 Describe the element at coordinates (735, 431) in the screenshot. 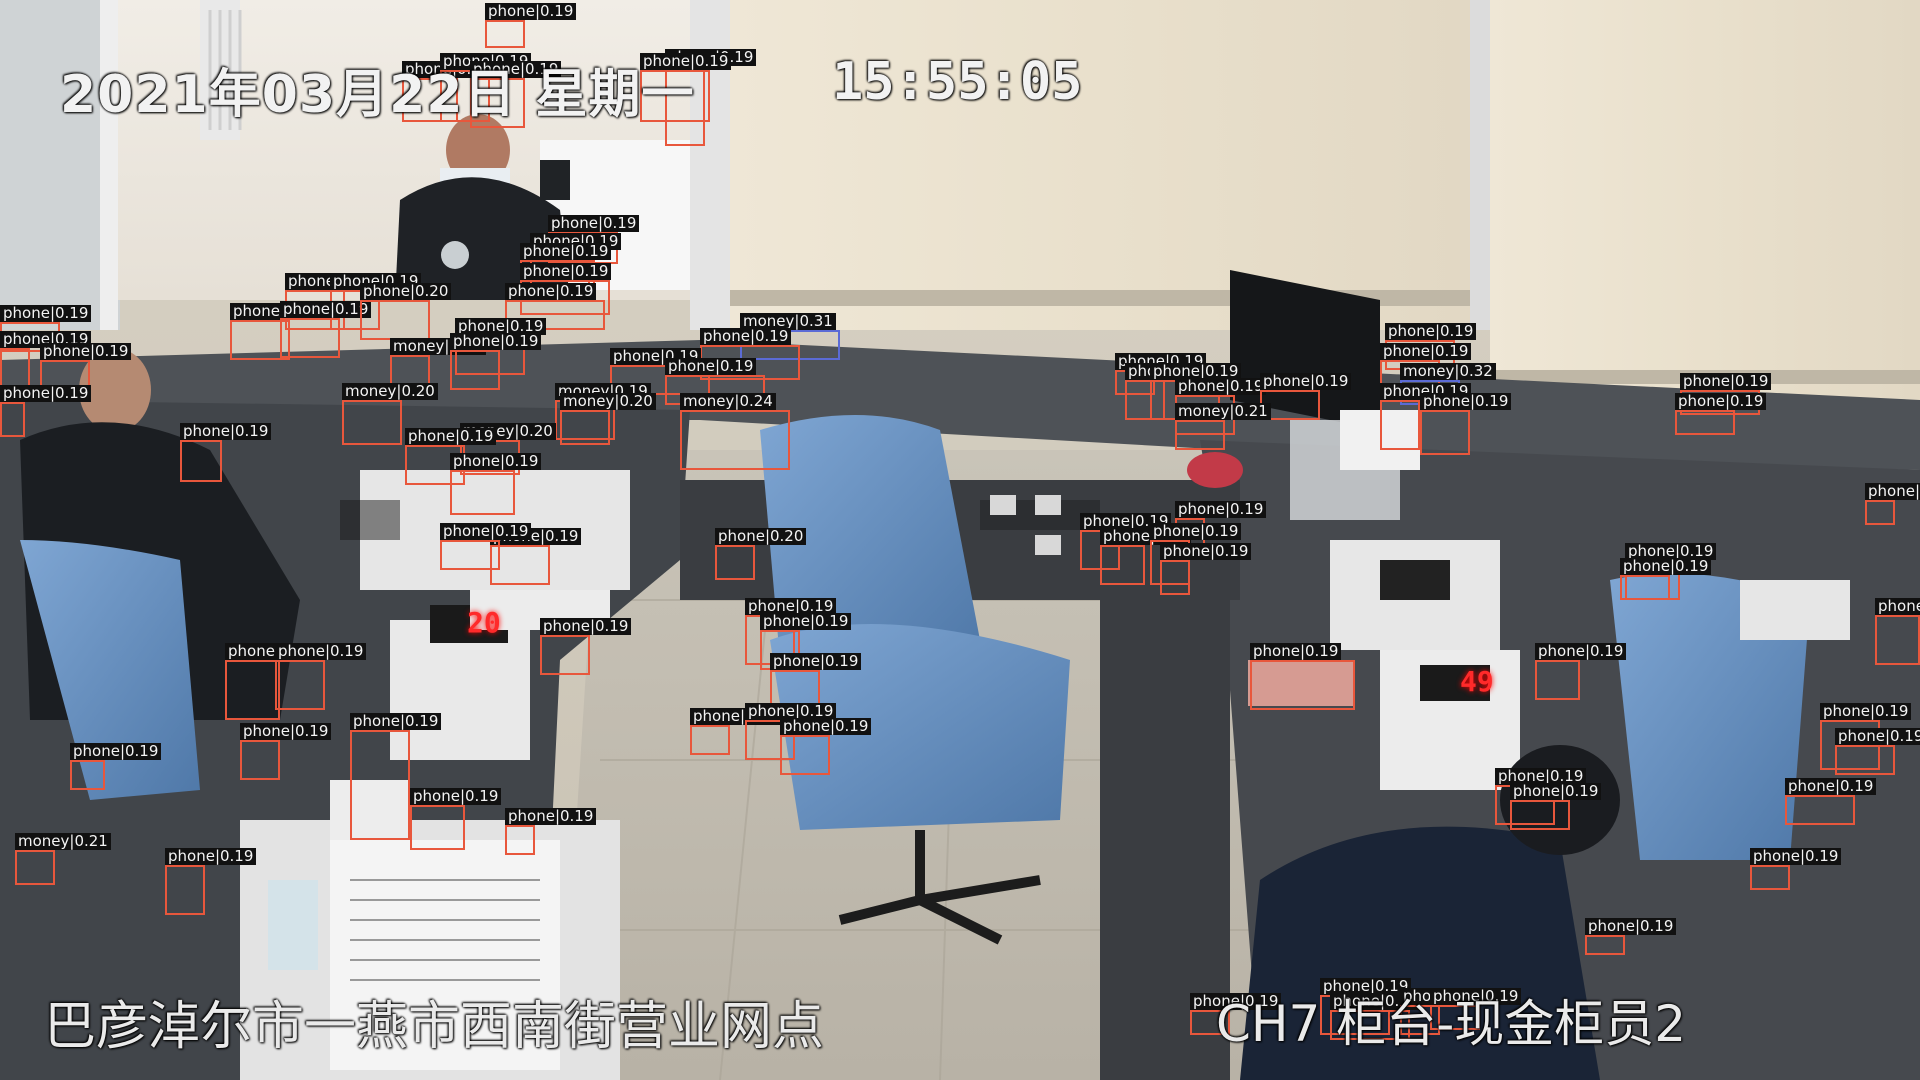

I see `money-detection-box: money|0.24` at that location.